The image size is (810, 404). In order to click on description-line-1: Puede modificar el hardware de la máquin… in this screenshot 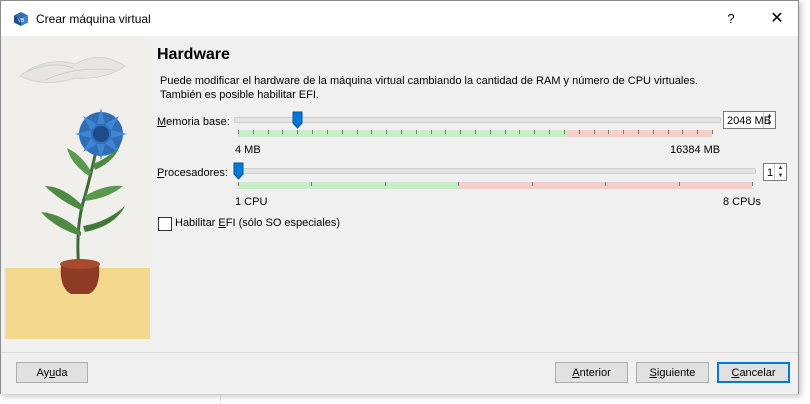, I will do `click(429, 81)`.